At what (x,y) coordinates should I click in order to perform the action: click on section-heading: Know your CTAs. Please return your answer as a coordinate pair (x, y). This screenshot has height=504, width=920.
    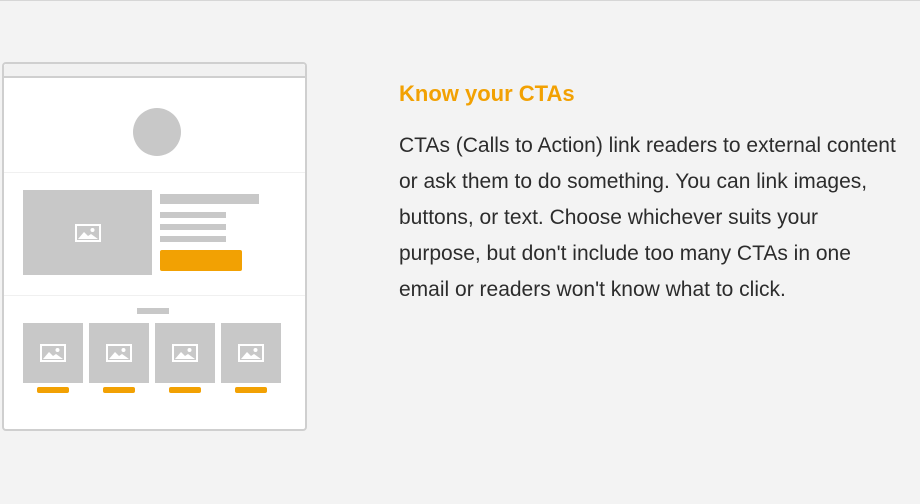
    Looking at the image, I should click on (487, 93).